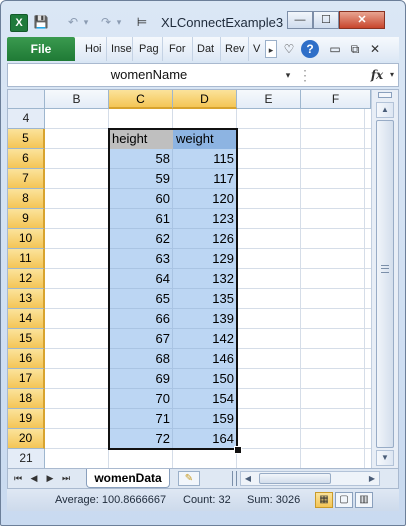 The width and height of the screenshot is (406, 526). Describe the element at coordinates (375, 49) in the screenshot. I see `workbook-close-icon: ✕` at that location.